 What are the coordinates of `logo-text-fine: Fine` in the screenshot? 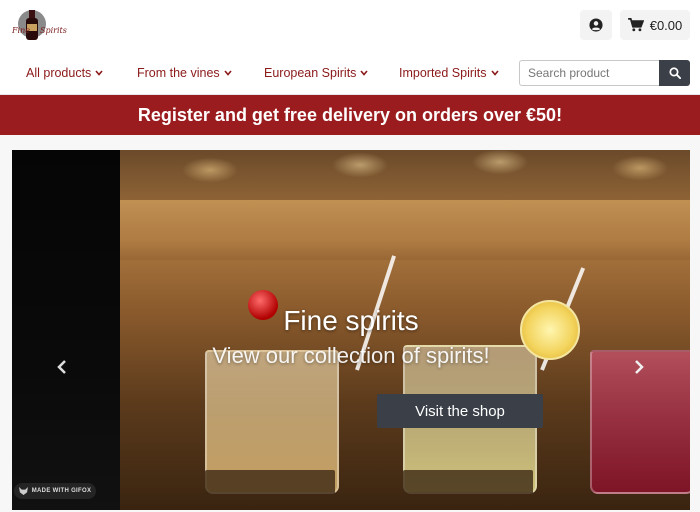 It's located at (21, 30).